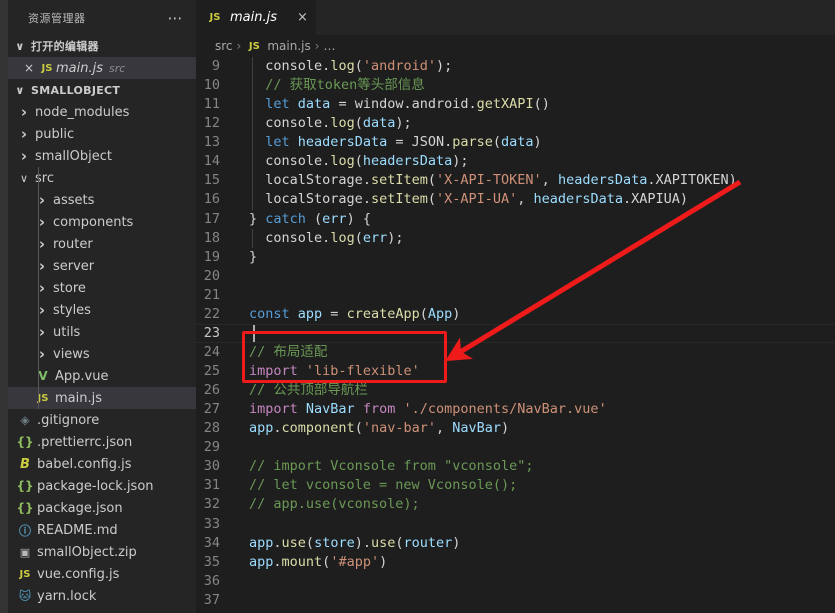 This screenshot has height=613, width=835. Describe the element at coordinates (102, 156) in the screenshot. I see `tree-item-smallobject: smallObject` at that location.